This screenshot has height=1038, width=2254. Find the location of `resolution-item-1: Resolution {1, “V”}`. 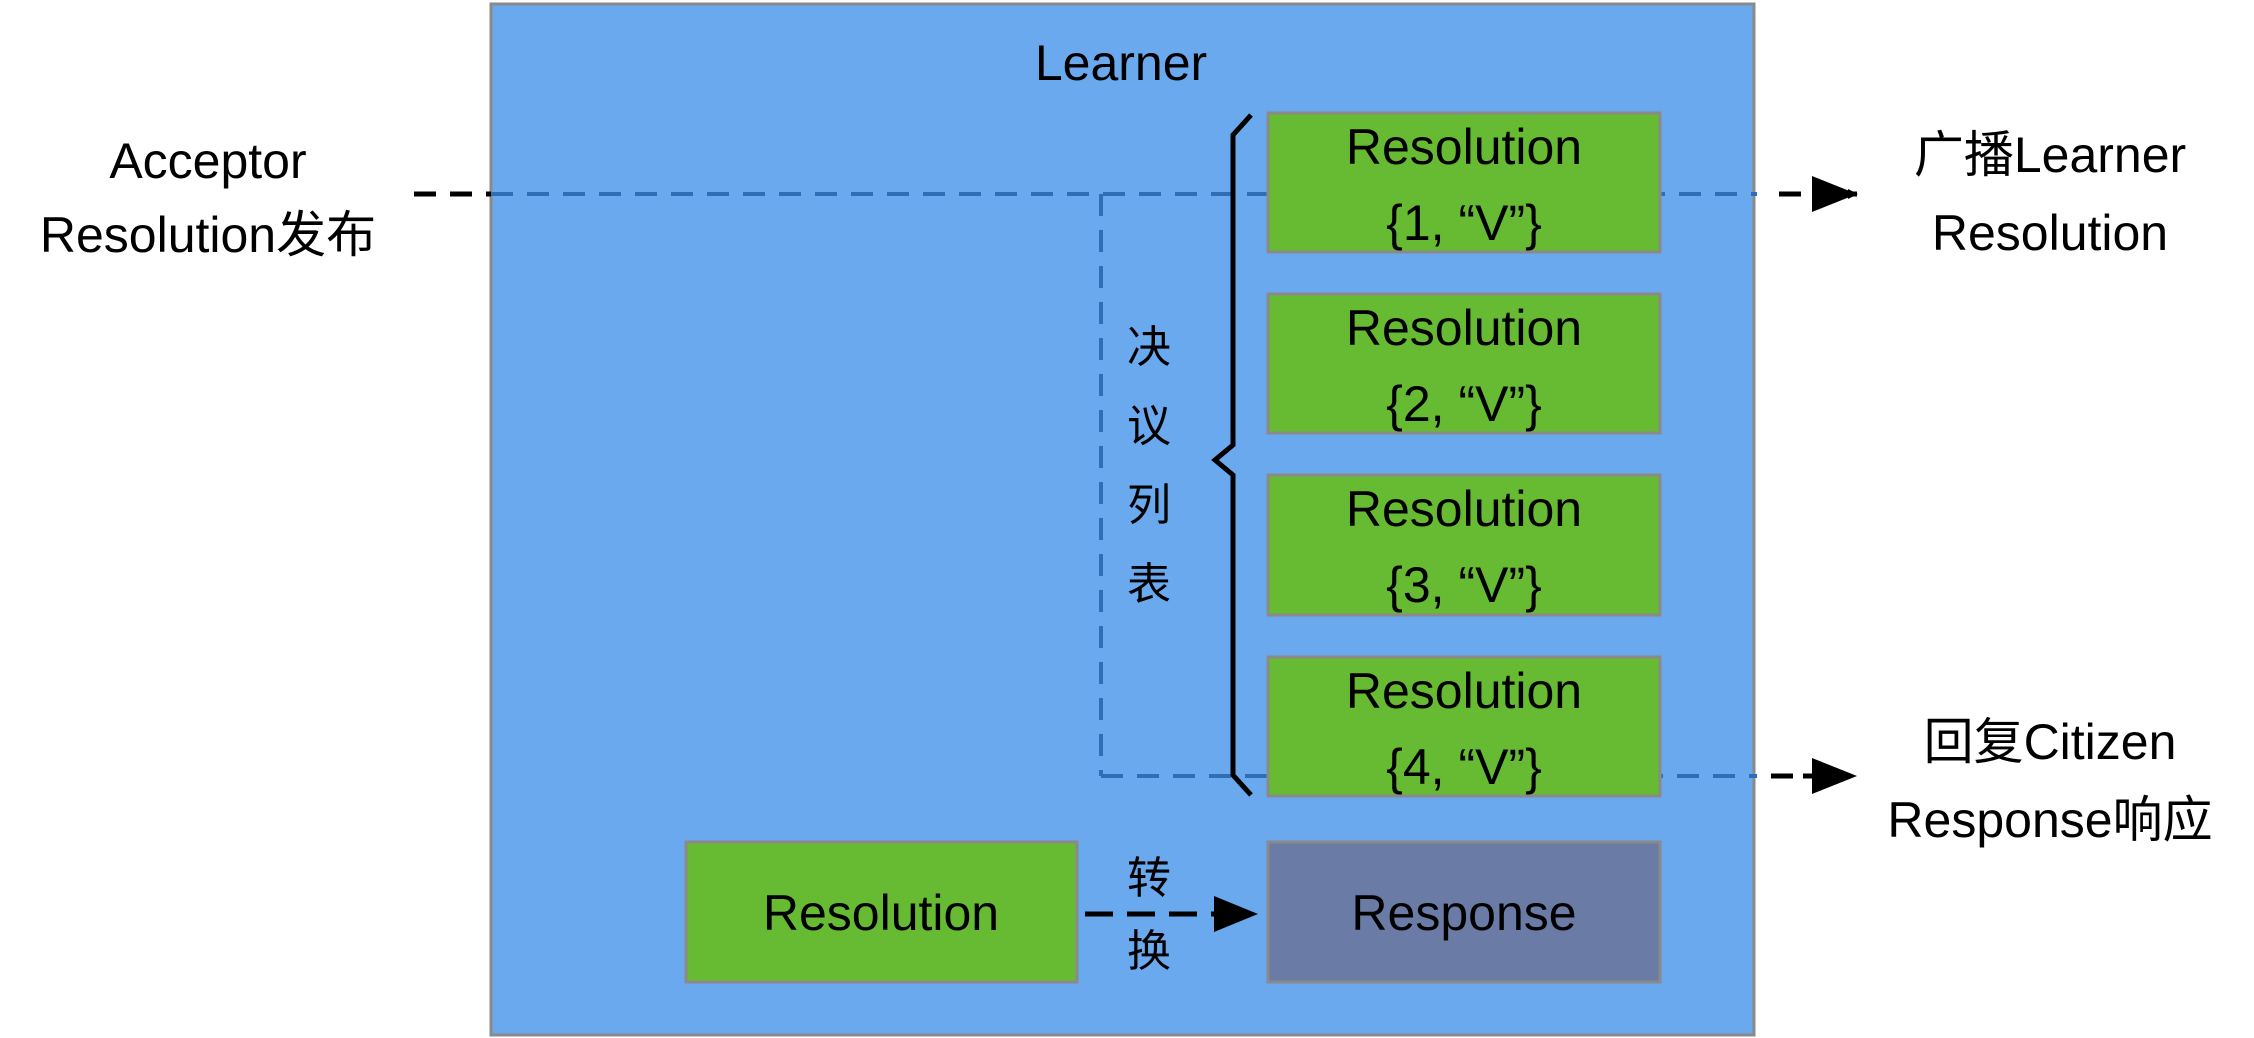

resolution-item-1: Resolution {1, “V”} is located at coordinates (1464, 182).